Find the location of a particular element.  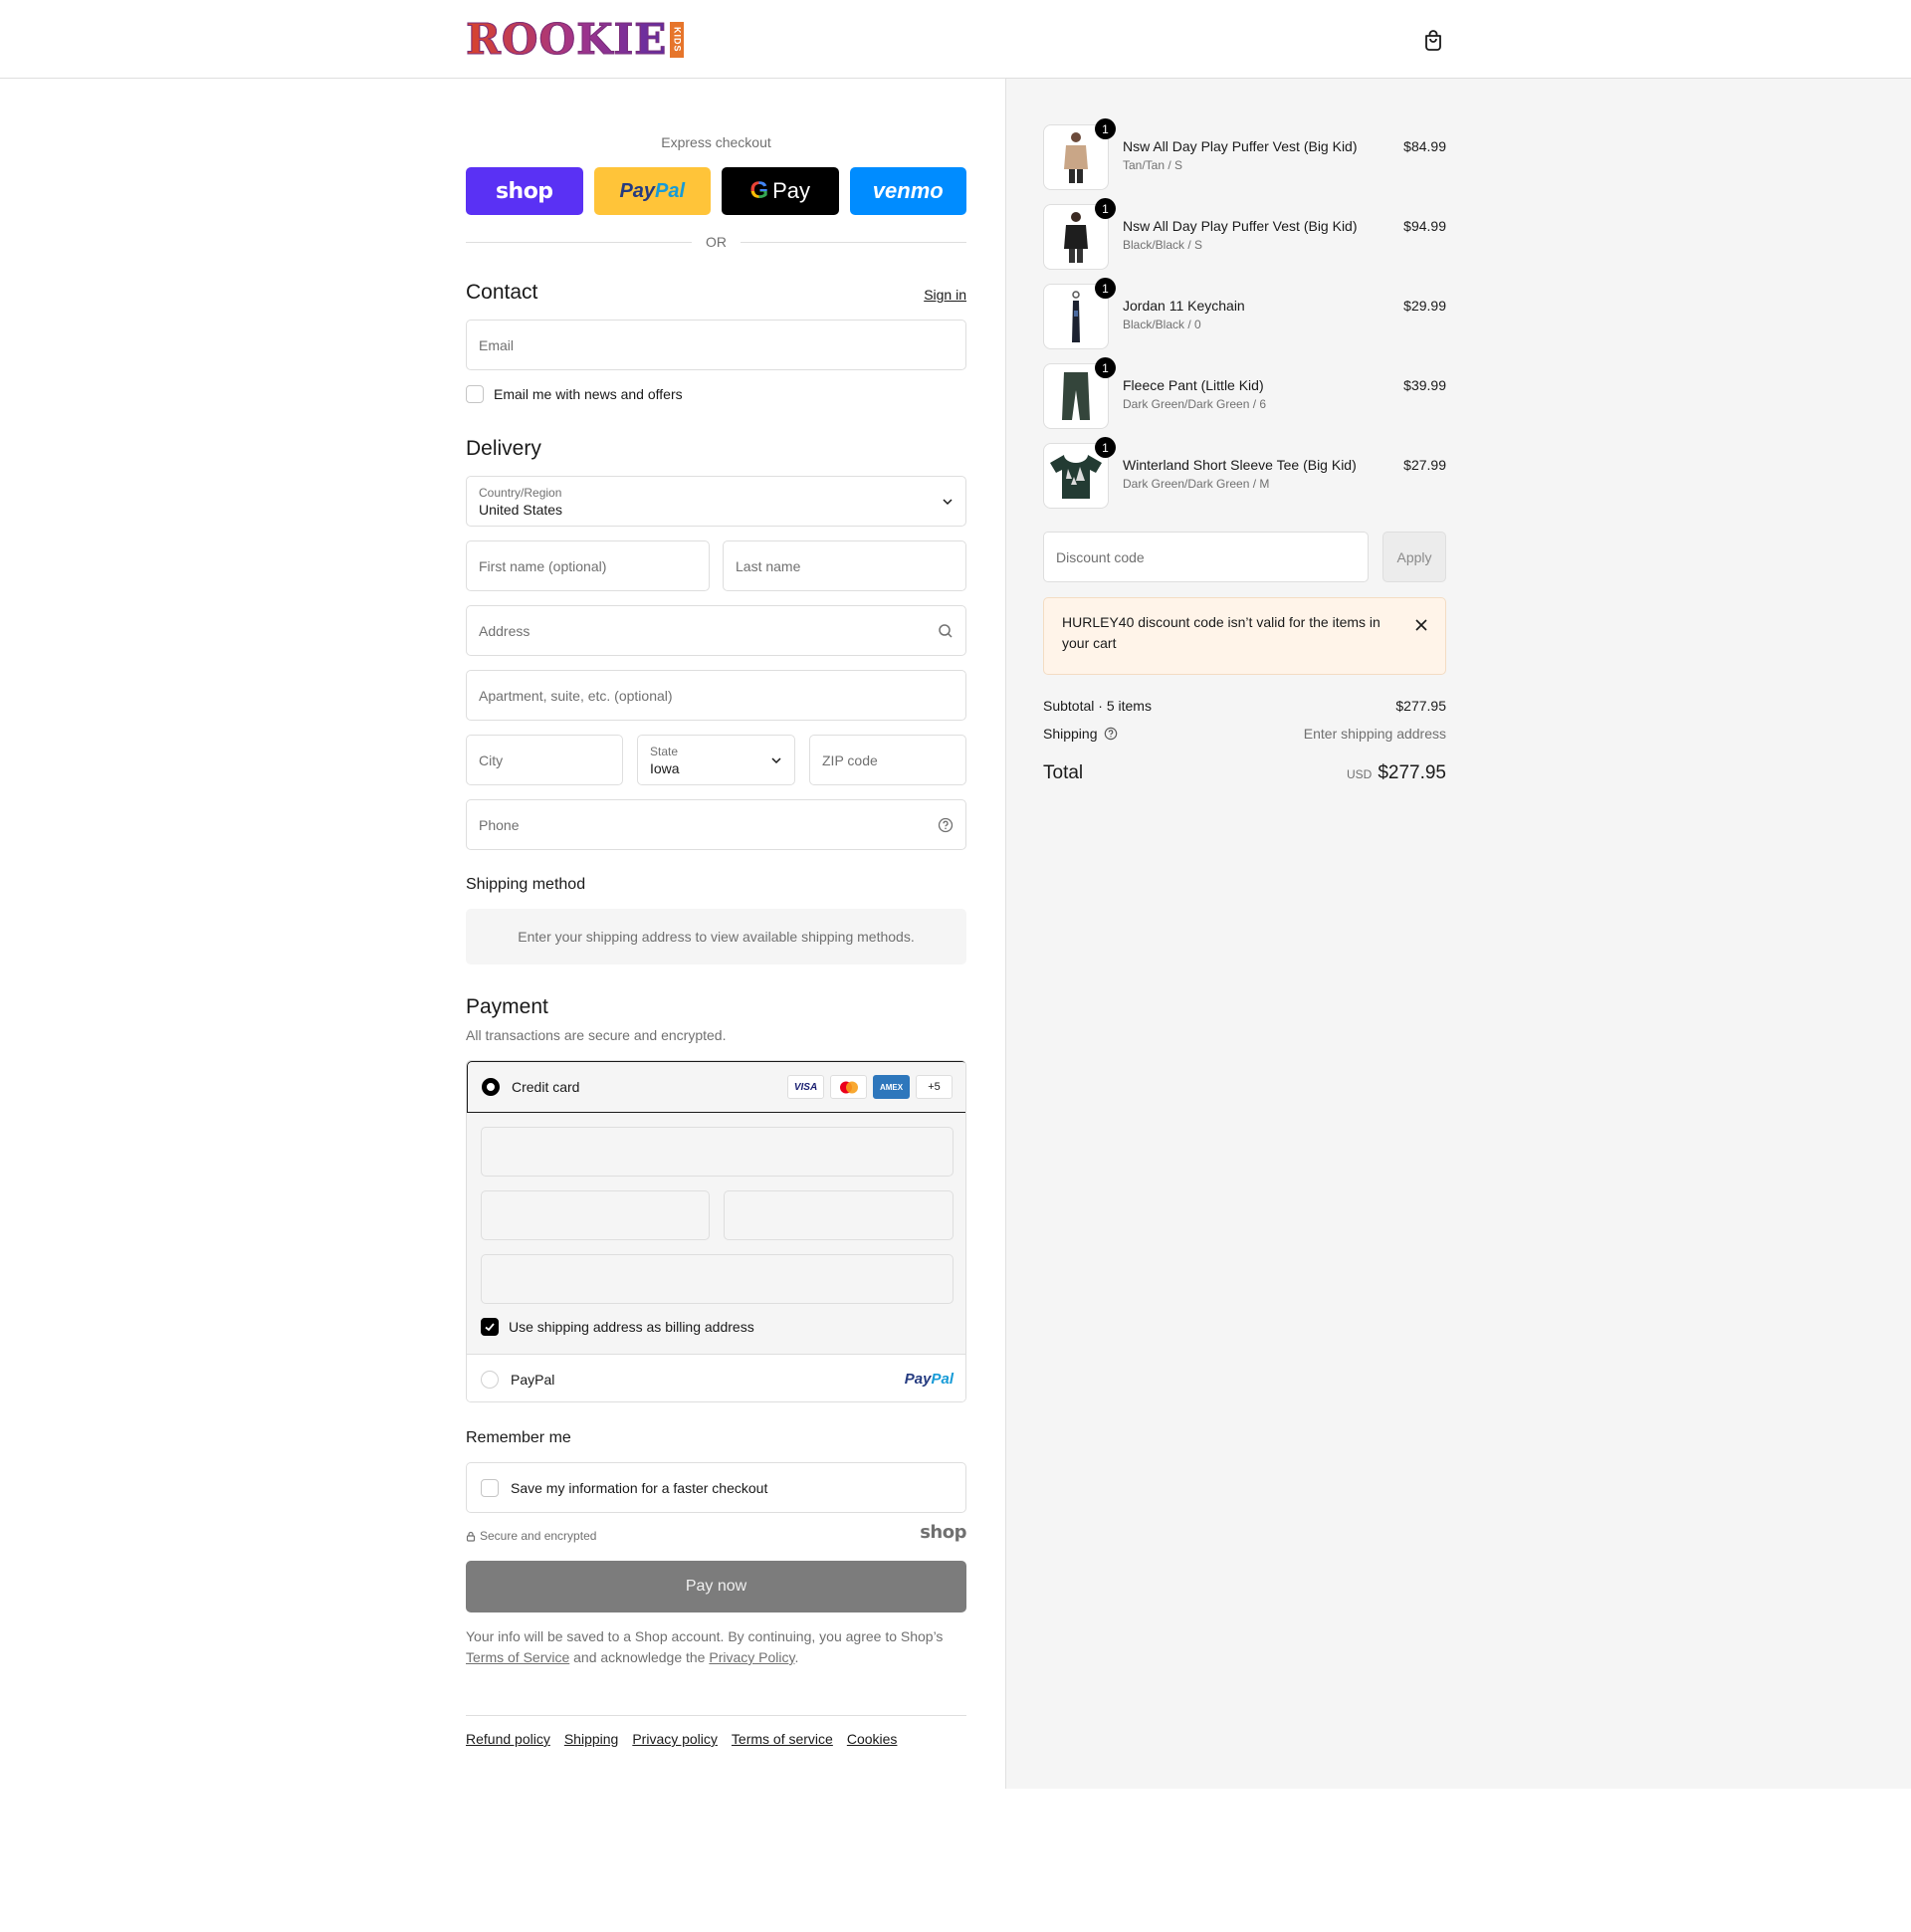

card-brands: VISA AMEX +5 is located at coordinates (870, 1087).